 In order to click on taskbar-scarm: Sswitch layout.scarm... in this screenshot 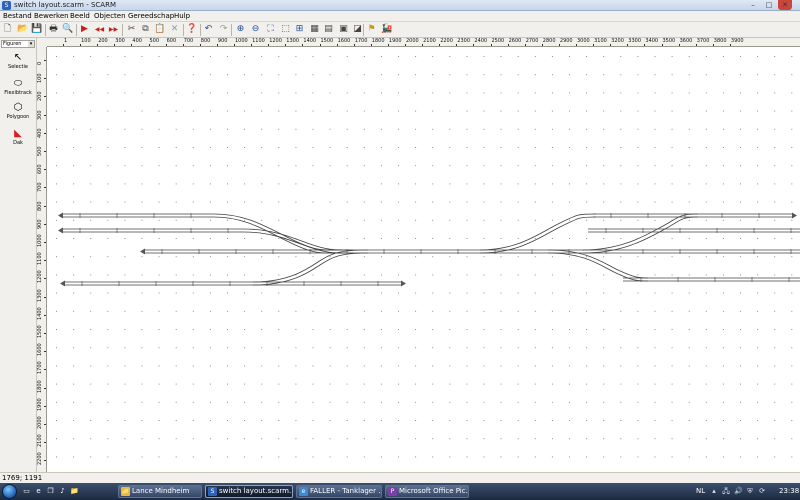, I will do `click(249, 491)`.